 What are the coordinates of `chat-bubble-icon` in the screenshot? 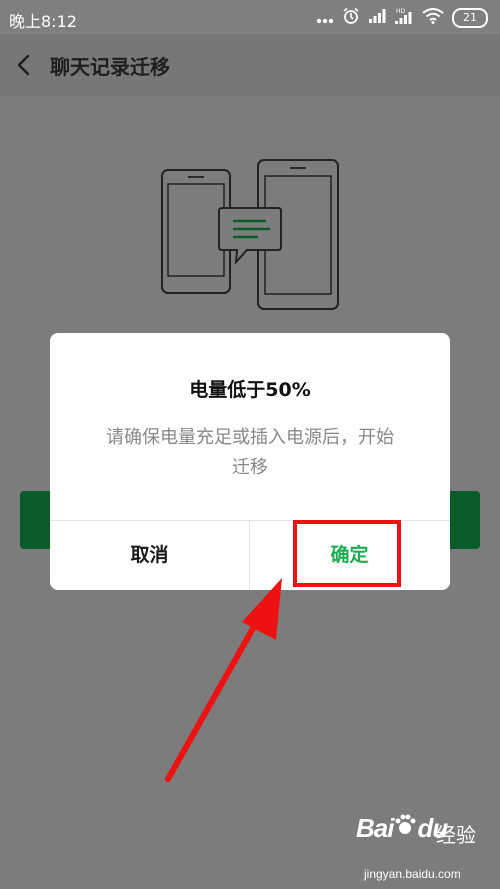 It's located at (250, 236).